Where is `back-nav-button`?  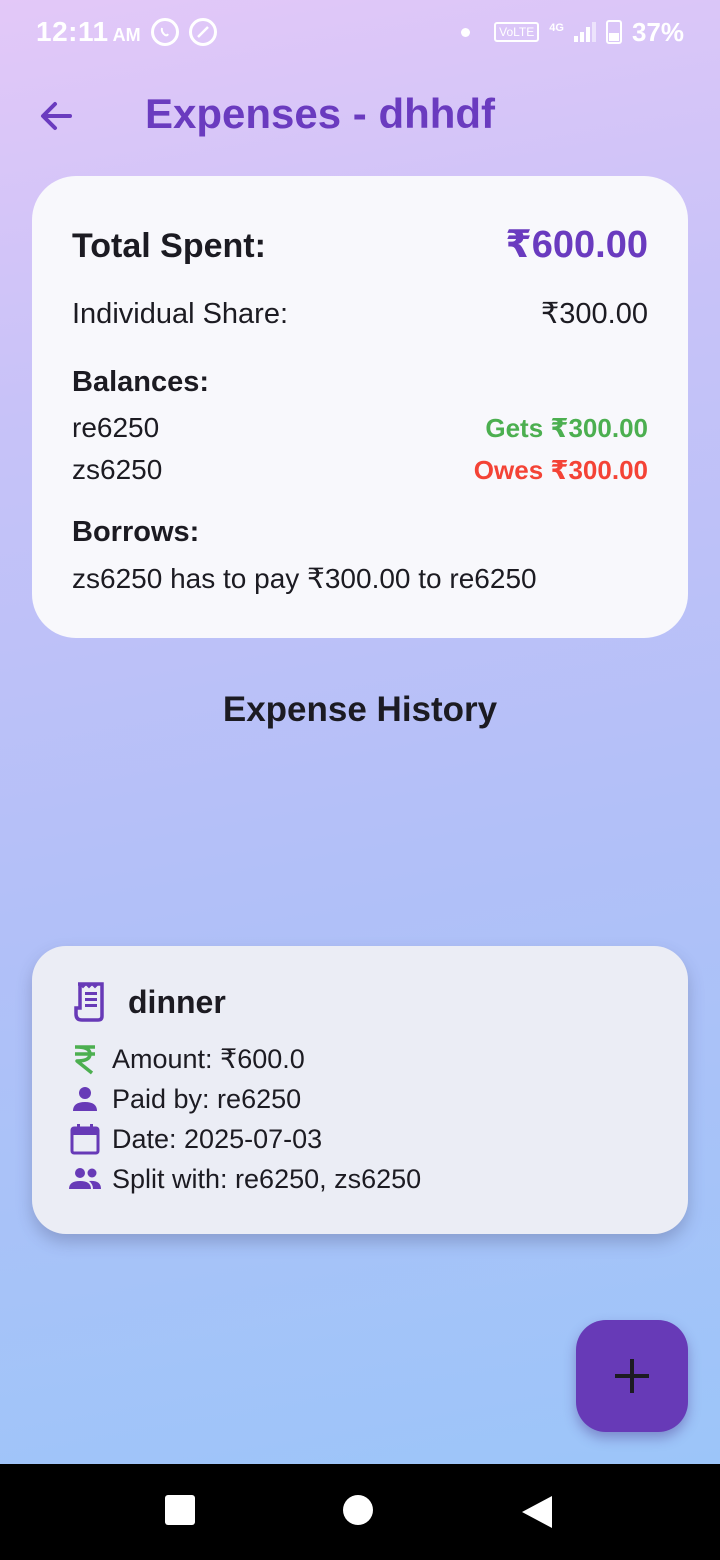
back-nav-button is located at coordinates (538, 1512).